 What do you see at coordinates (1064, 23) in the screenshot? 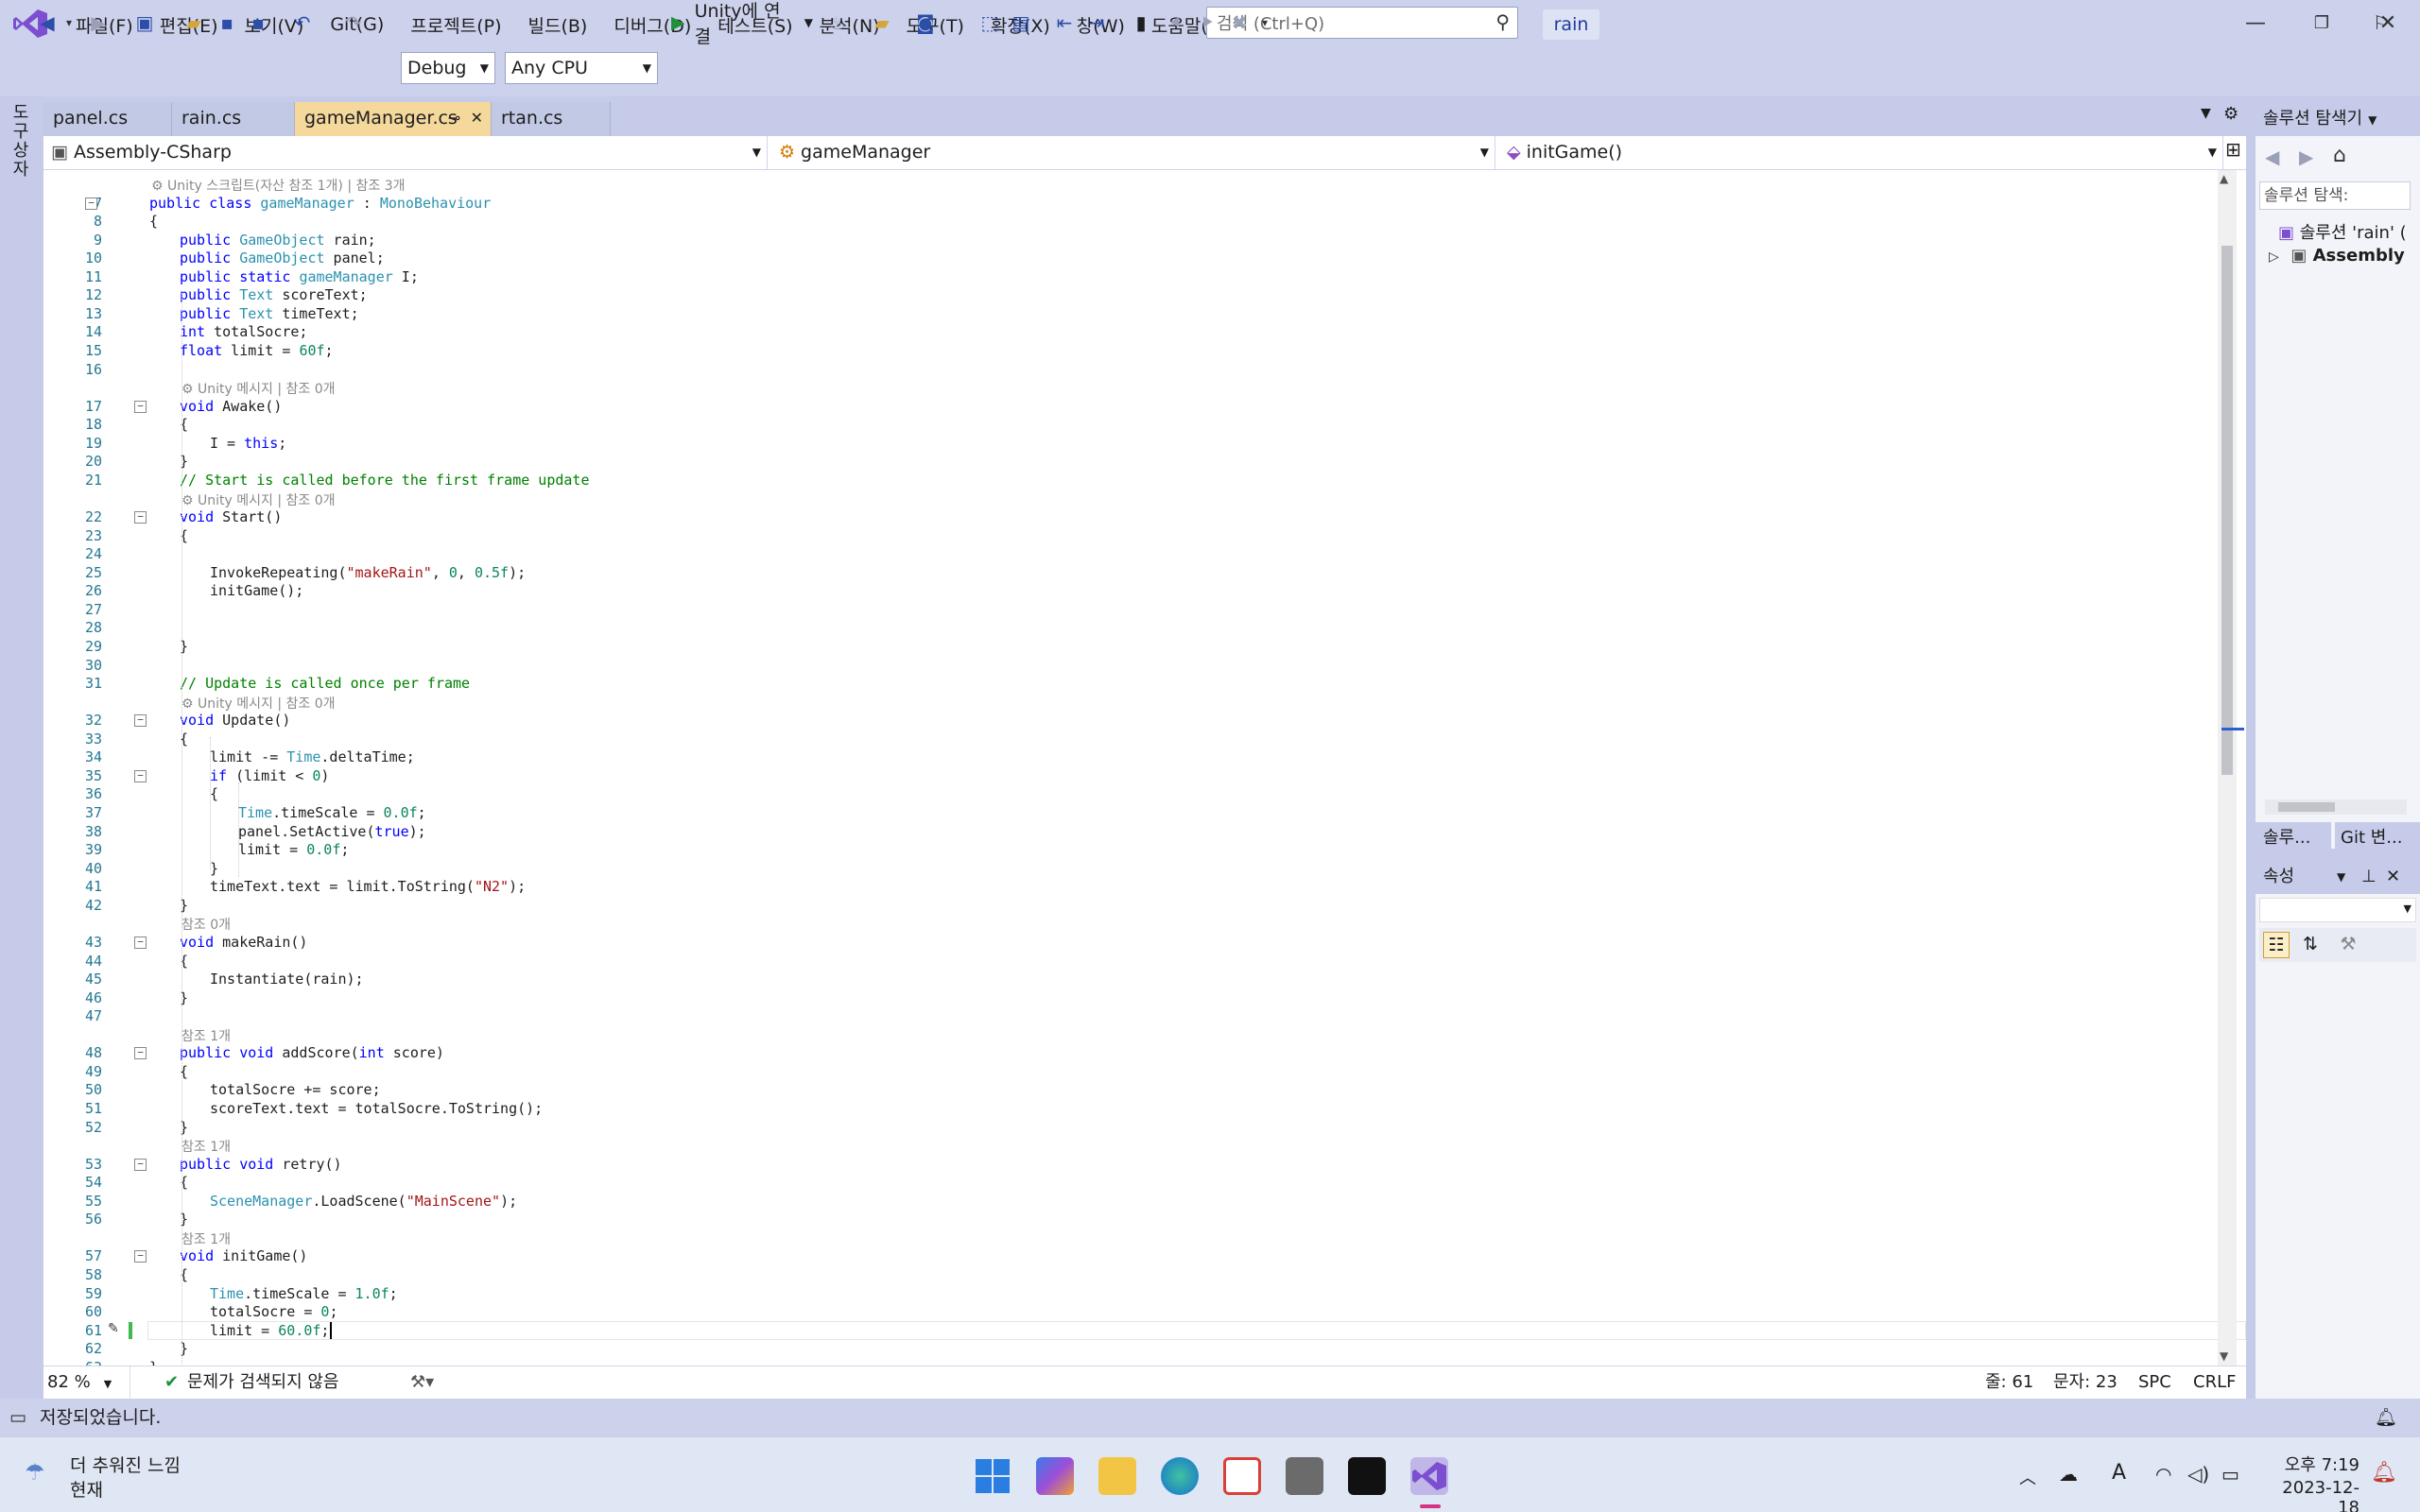
I see `outdent-icon: ⇤` at bounding box center [1064, 23].